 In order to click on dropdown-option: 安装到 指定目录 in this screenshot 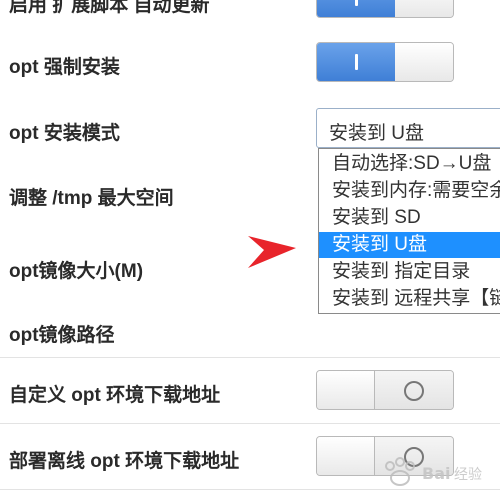, I will do `click(409, 272)`.